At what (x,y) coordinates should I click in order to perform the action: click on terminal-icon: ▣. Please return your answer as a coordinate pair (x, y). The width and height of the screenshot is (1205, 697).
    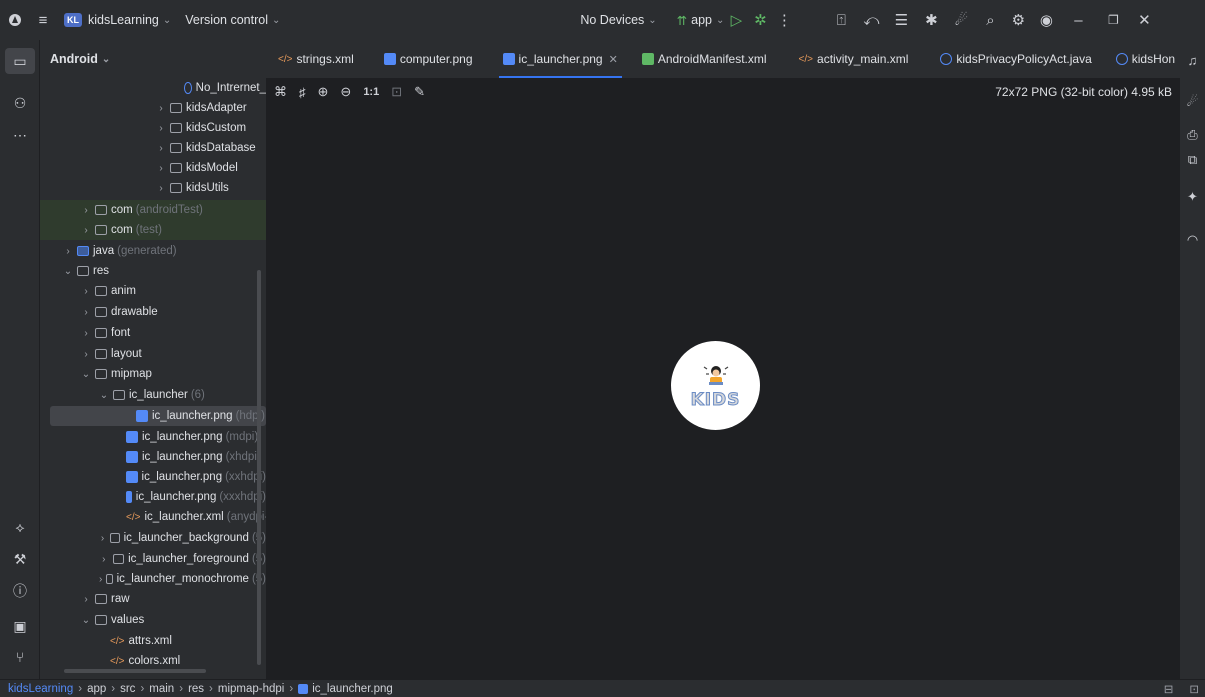
    Looking at the image, I should click on (20, 626).